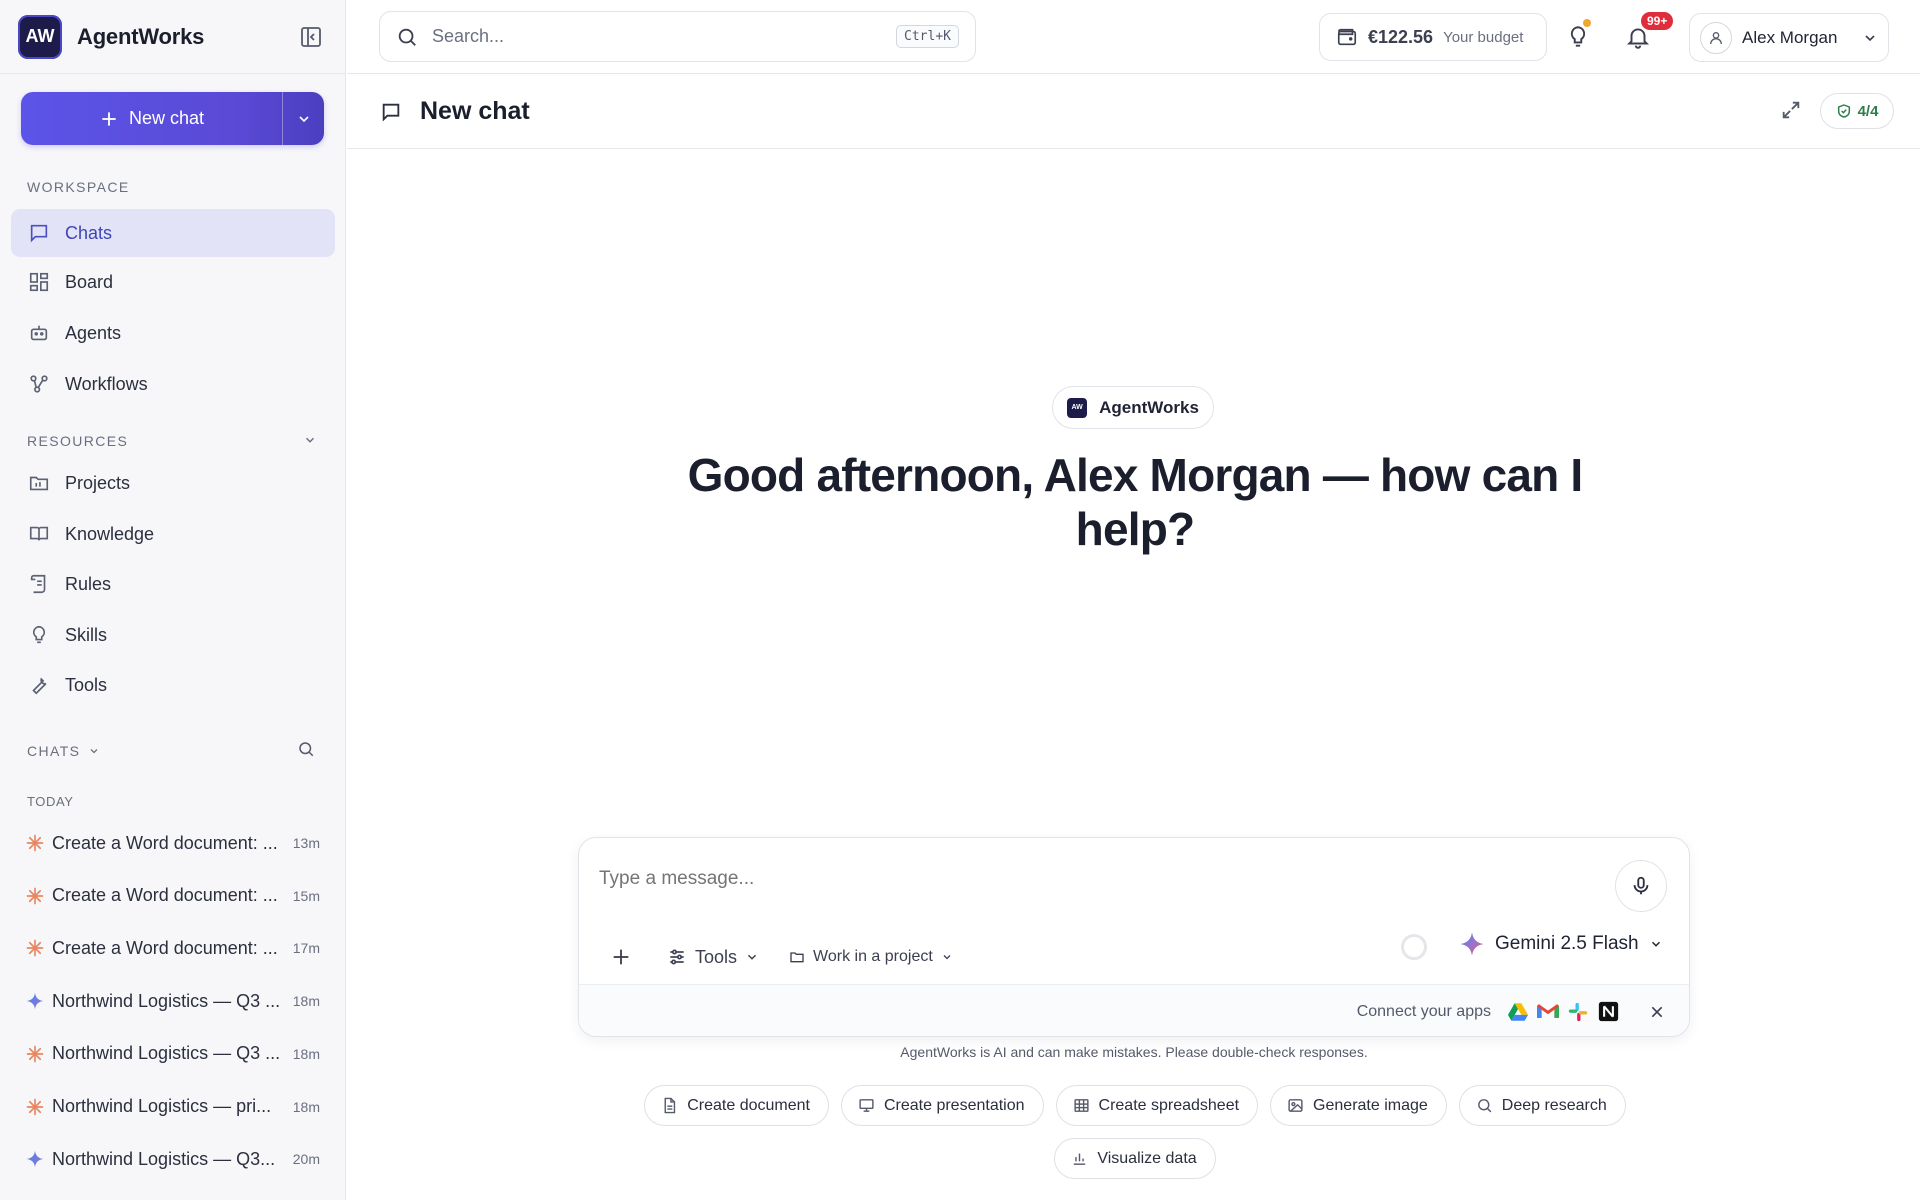  What do you see at coordinates (54, 751) in the screenshot?
I see `chats-section-label: CHATS` at bounding box center [54, 751].